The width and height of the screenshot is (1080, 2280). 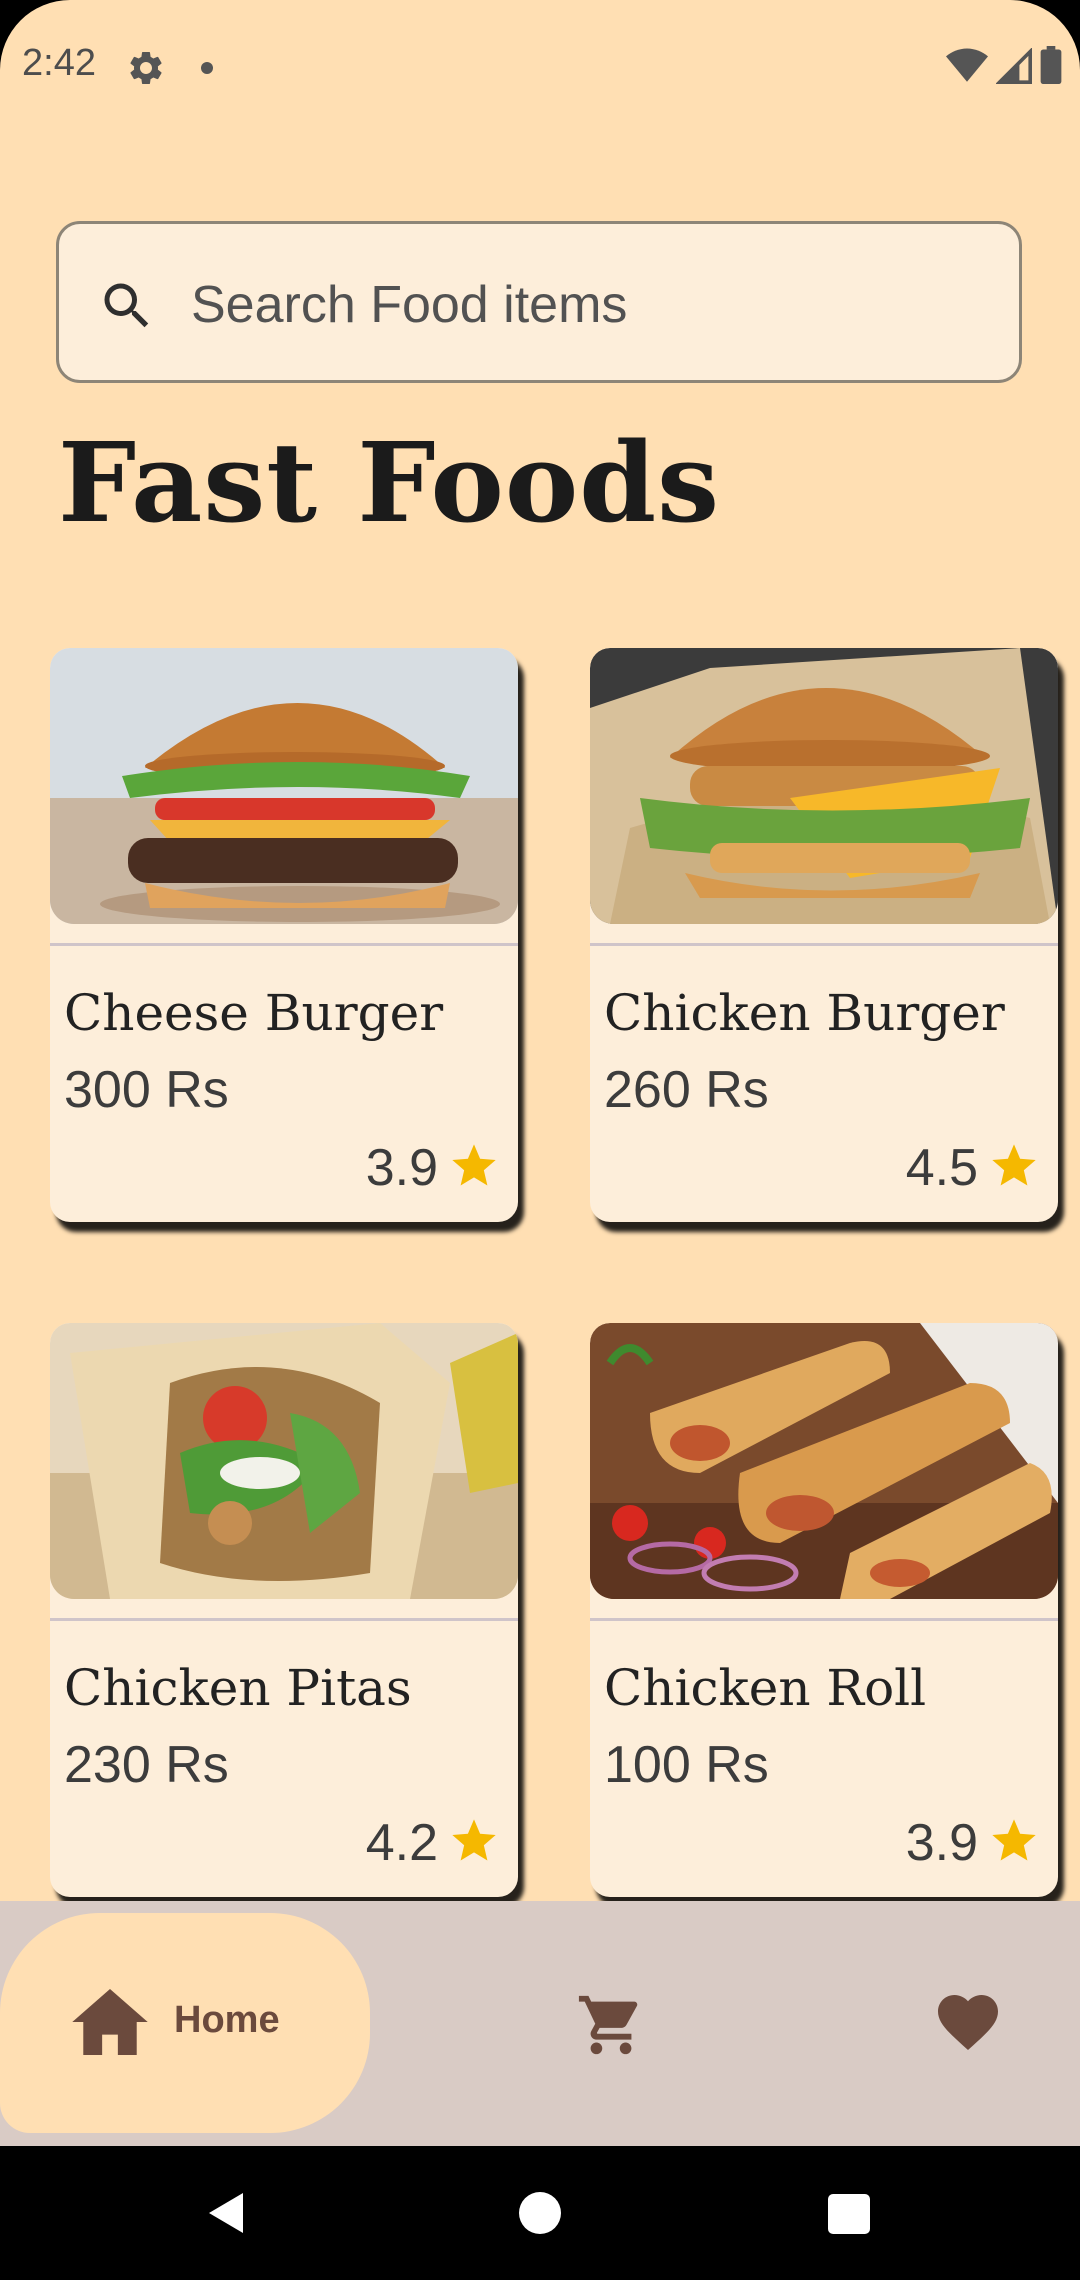 What do you see at coordinates (401, 1843) in the screenshot?
I see `food-rating: 4.2` at bounding box center [401, 1843].